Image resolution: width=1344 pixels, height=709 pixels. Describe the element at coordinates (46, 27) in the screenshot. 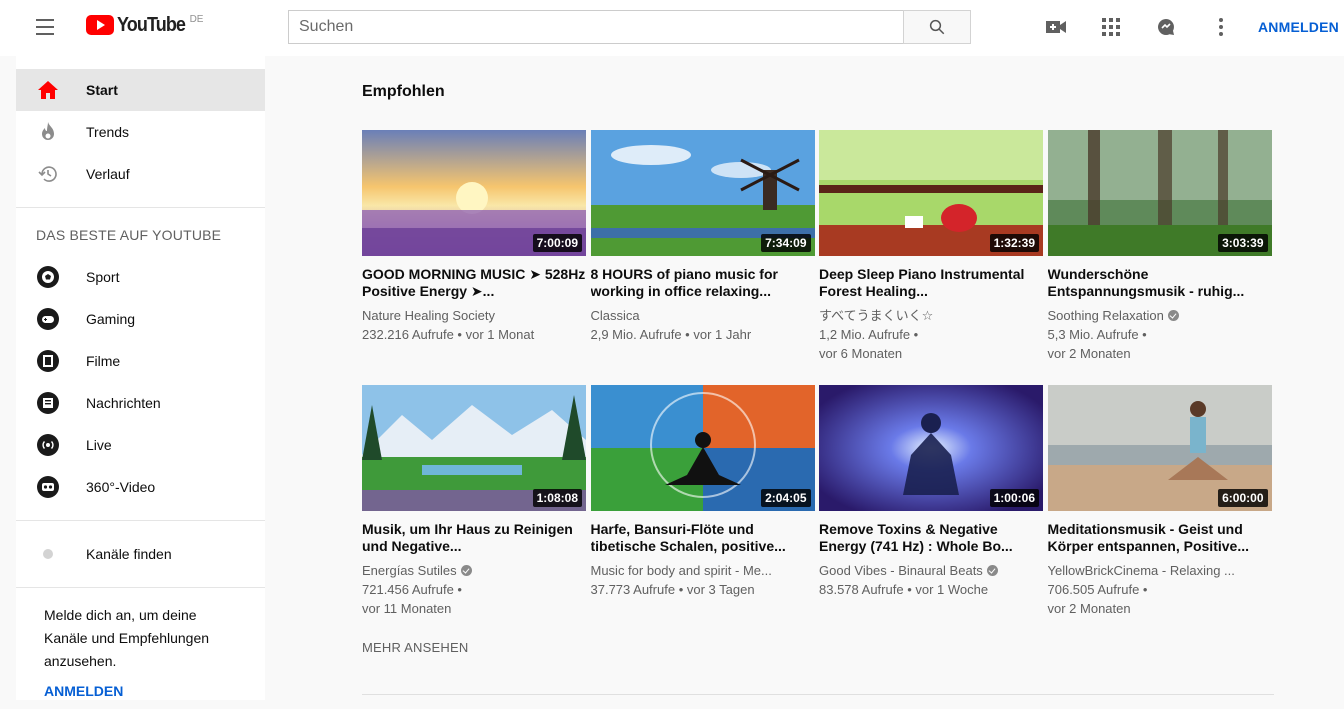

I see `menu-icon` at that location.